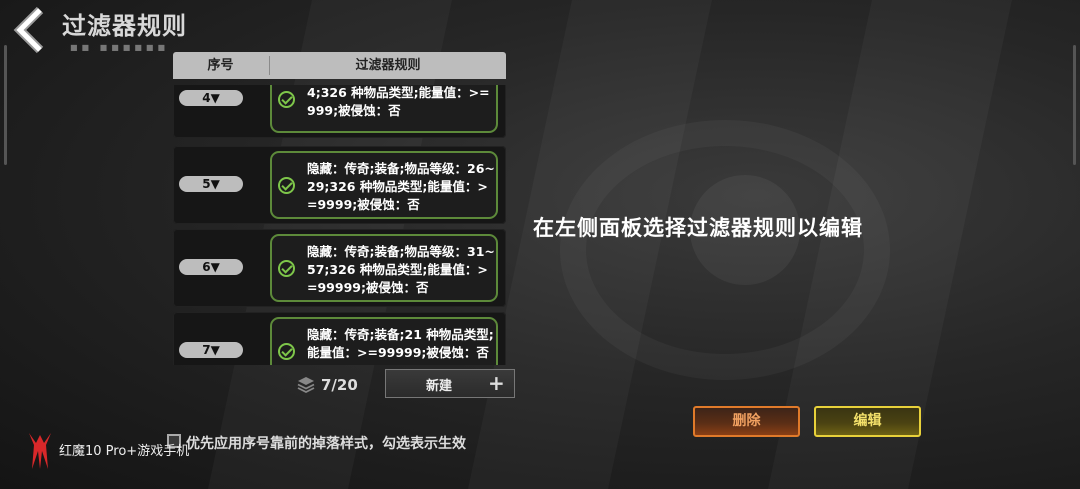  Describe the element at coordinates (28, 30) in the screenshot. I see `chevron-left-icon` at that location.